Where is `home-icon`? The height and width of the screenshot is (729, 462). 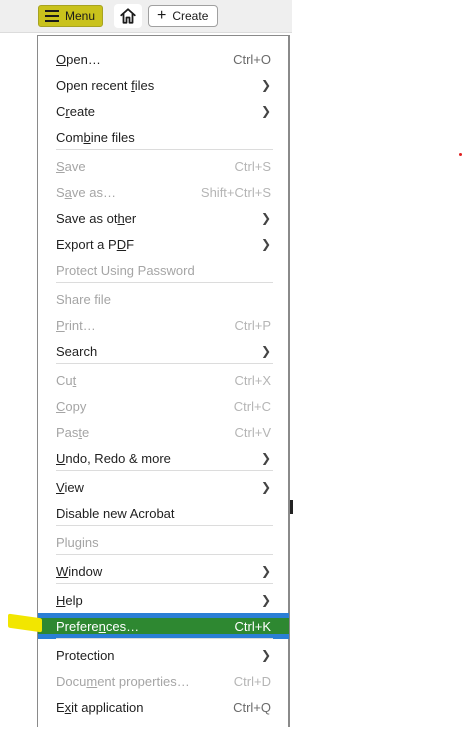
home-icon is located at coordinates (128, 16).